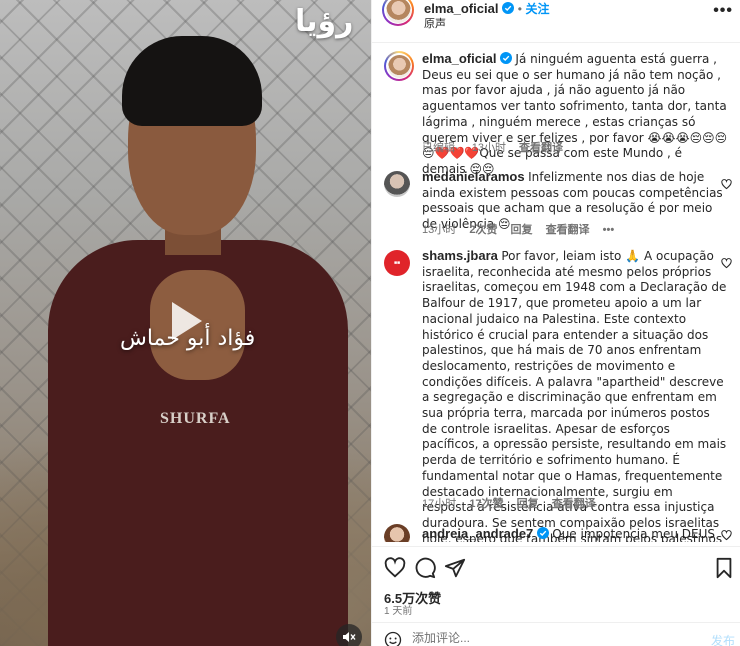 This screenshot has width=740, height=646. I want to click on commenter-username: andreia_andrade7, so click(477, 533).